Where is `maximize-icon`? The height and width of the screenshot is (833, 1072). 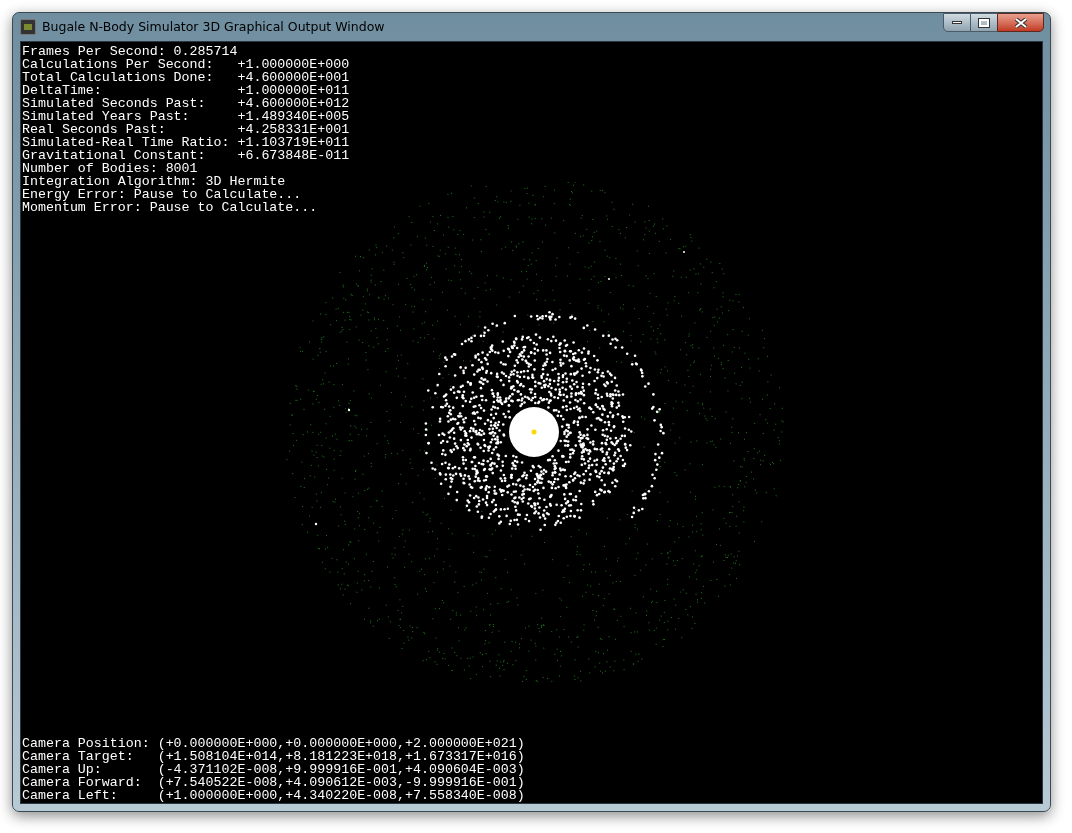 maximize-icon is located at coordinates (984, 22).